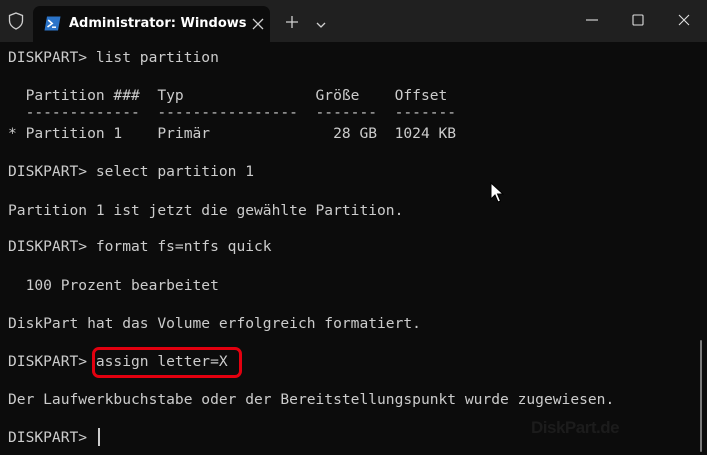  I want to click on terminal-line: DISKPART> format fs=ntfs quick, so click(140, 246).